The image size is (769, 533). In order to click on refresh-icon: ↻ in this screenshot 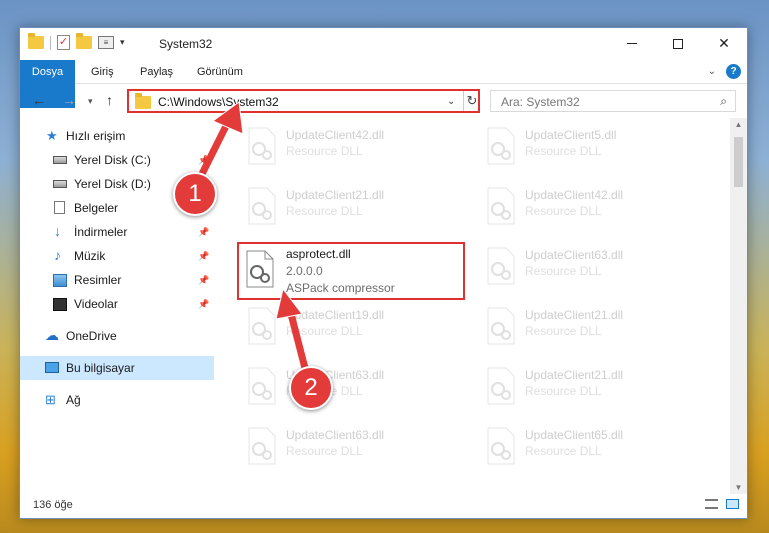, I will do `click(471, 101)`.